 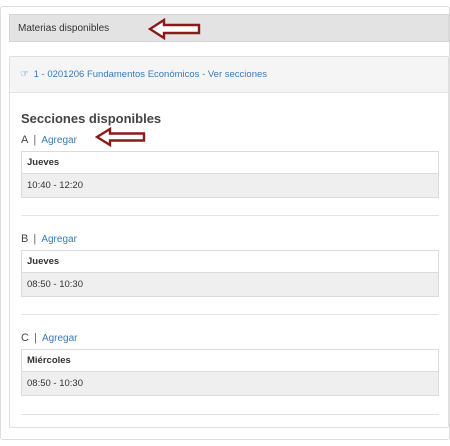 I want to click on section-head: B | Agregar, so click(x=49, y=239).